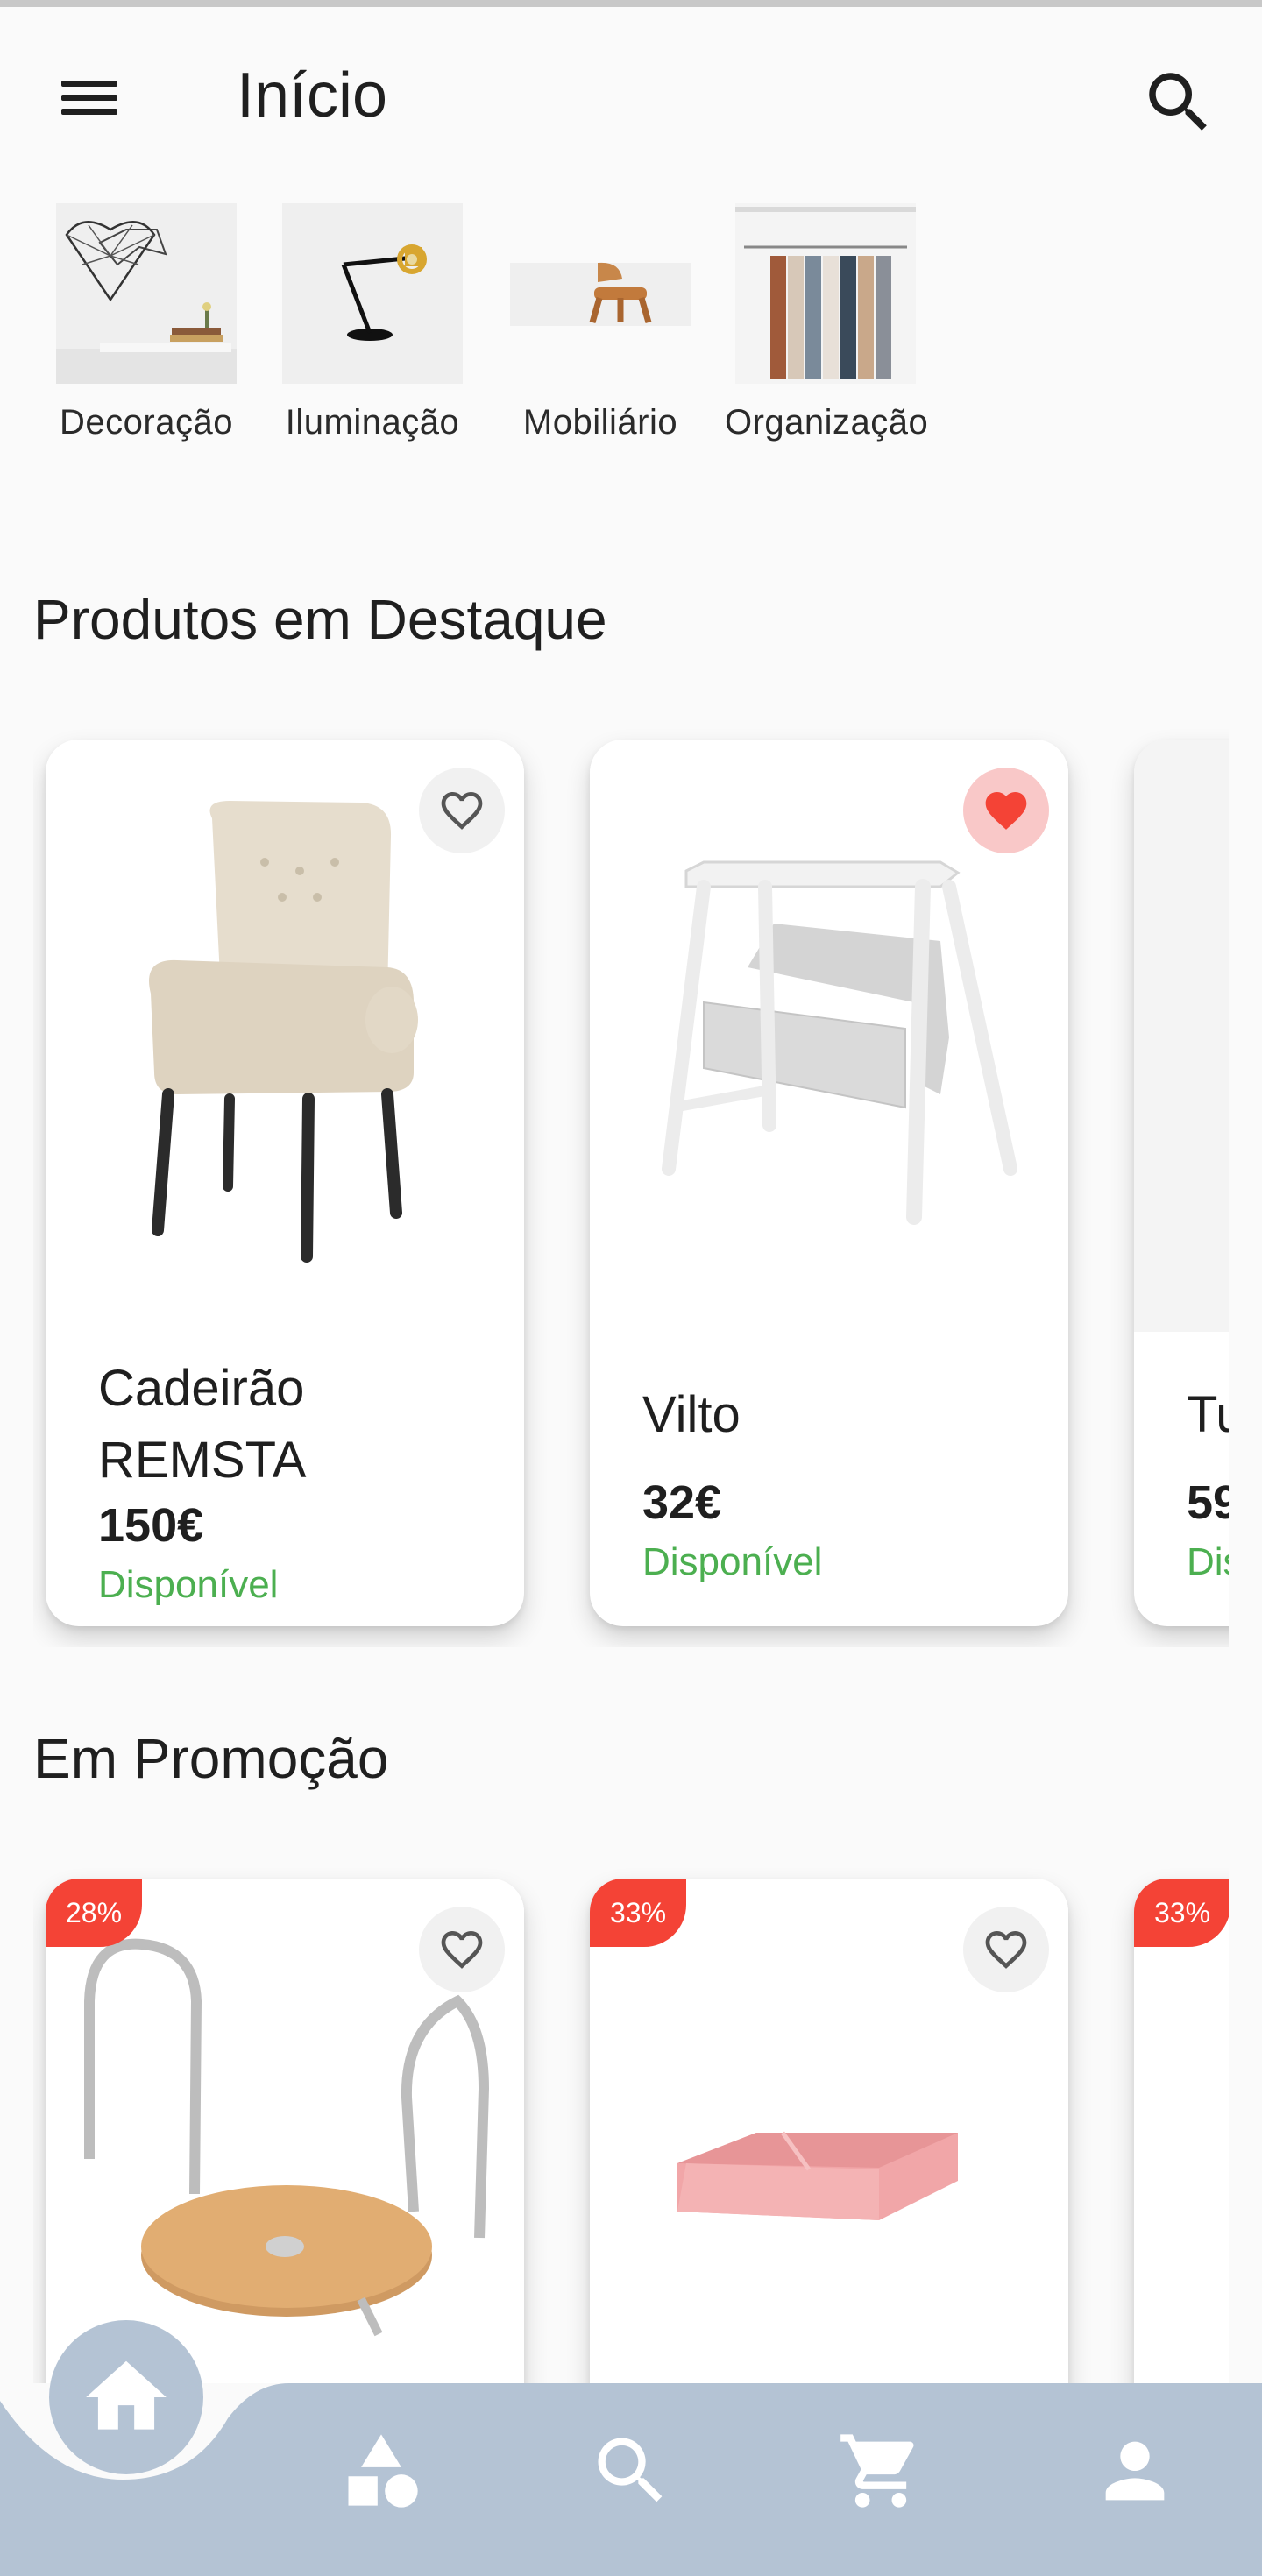 This screenshot has height=2576, width=1262. Describe the element at coordinates (202, 1424) in the screenshot. I see `product-name: Cadeirão REMSTA` at that location.